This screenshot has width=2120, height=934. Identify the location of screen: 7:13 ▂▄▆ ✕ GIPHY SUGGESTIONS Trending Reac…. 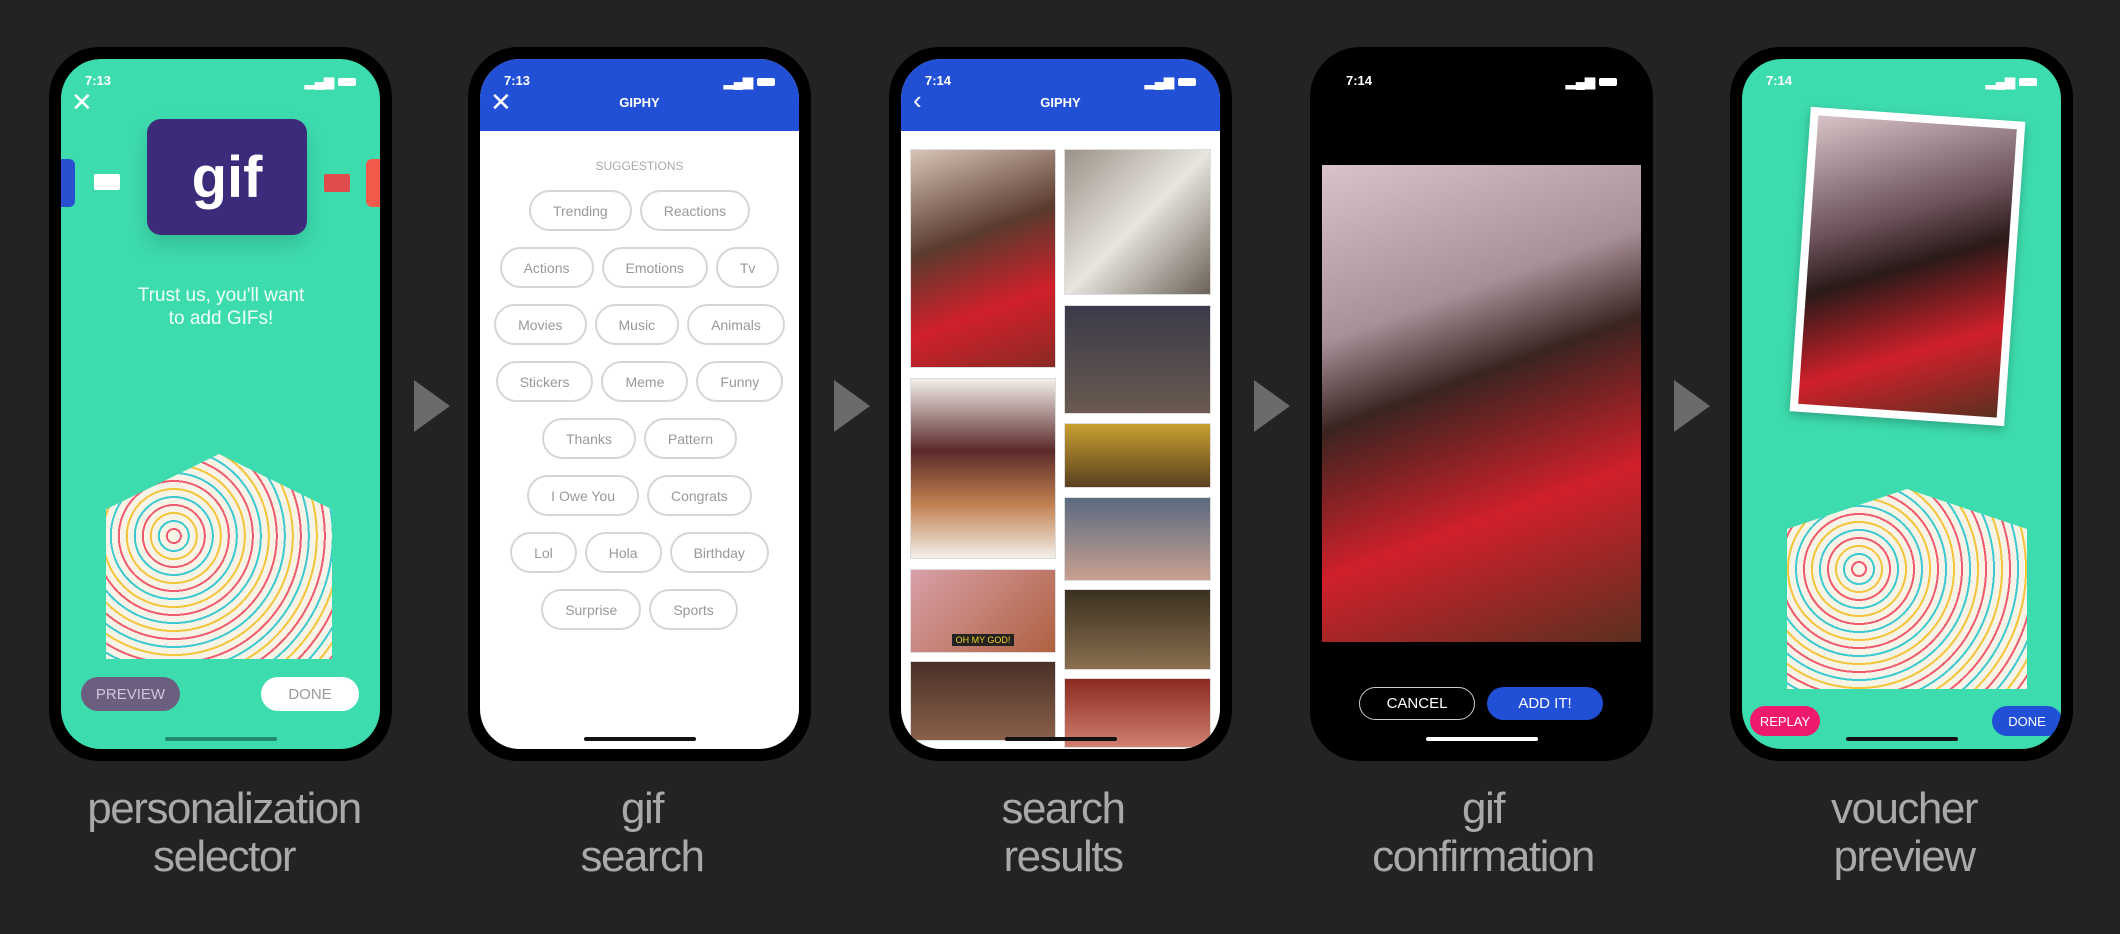
(639, 404).